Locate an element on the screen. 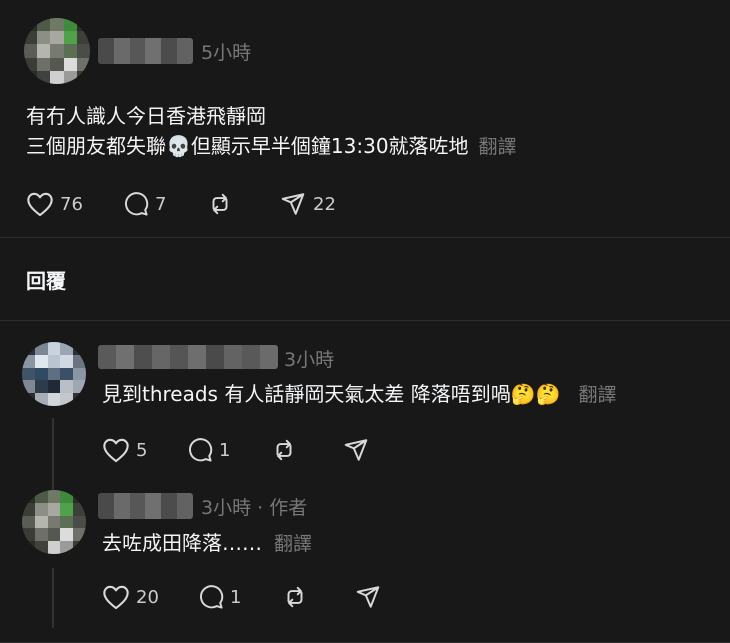 This screenshot has height=643, width=730. like-button: 76 is located at coordinates (54, 204).